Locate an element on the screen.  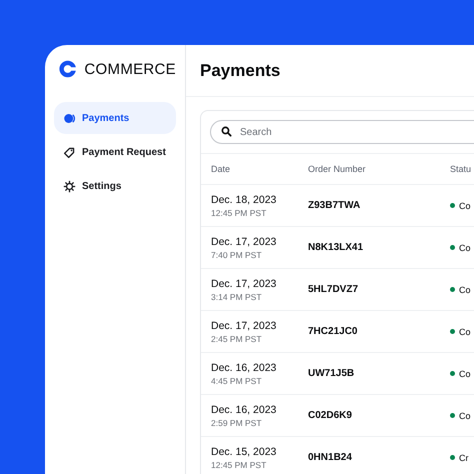
order-number: C02D6K9 is located at coordinates (330, 415).